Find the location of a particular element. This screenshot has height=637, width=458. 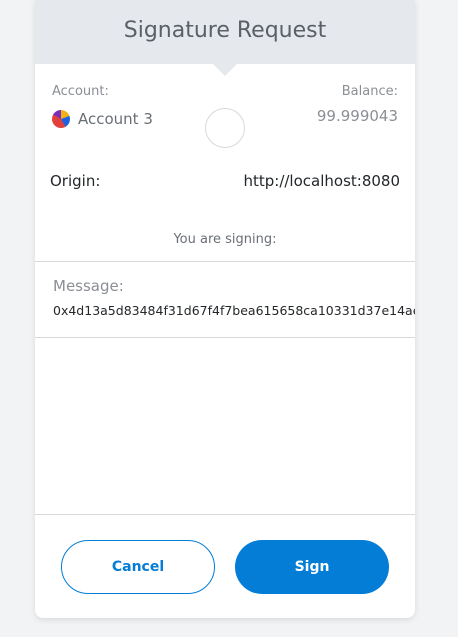

signing-note: You are signing: is located at coordinates (225, 239).